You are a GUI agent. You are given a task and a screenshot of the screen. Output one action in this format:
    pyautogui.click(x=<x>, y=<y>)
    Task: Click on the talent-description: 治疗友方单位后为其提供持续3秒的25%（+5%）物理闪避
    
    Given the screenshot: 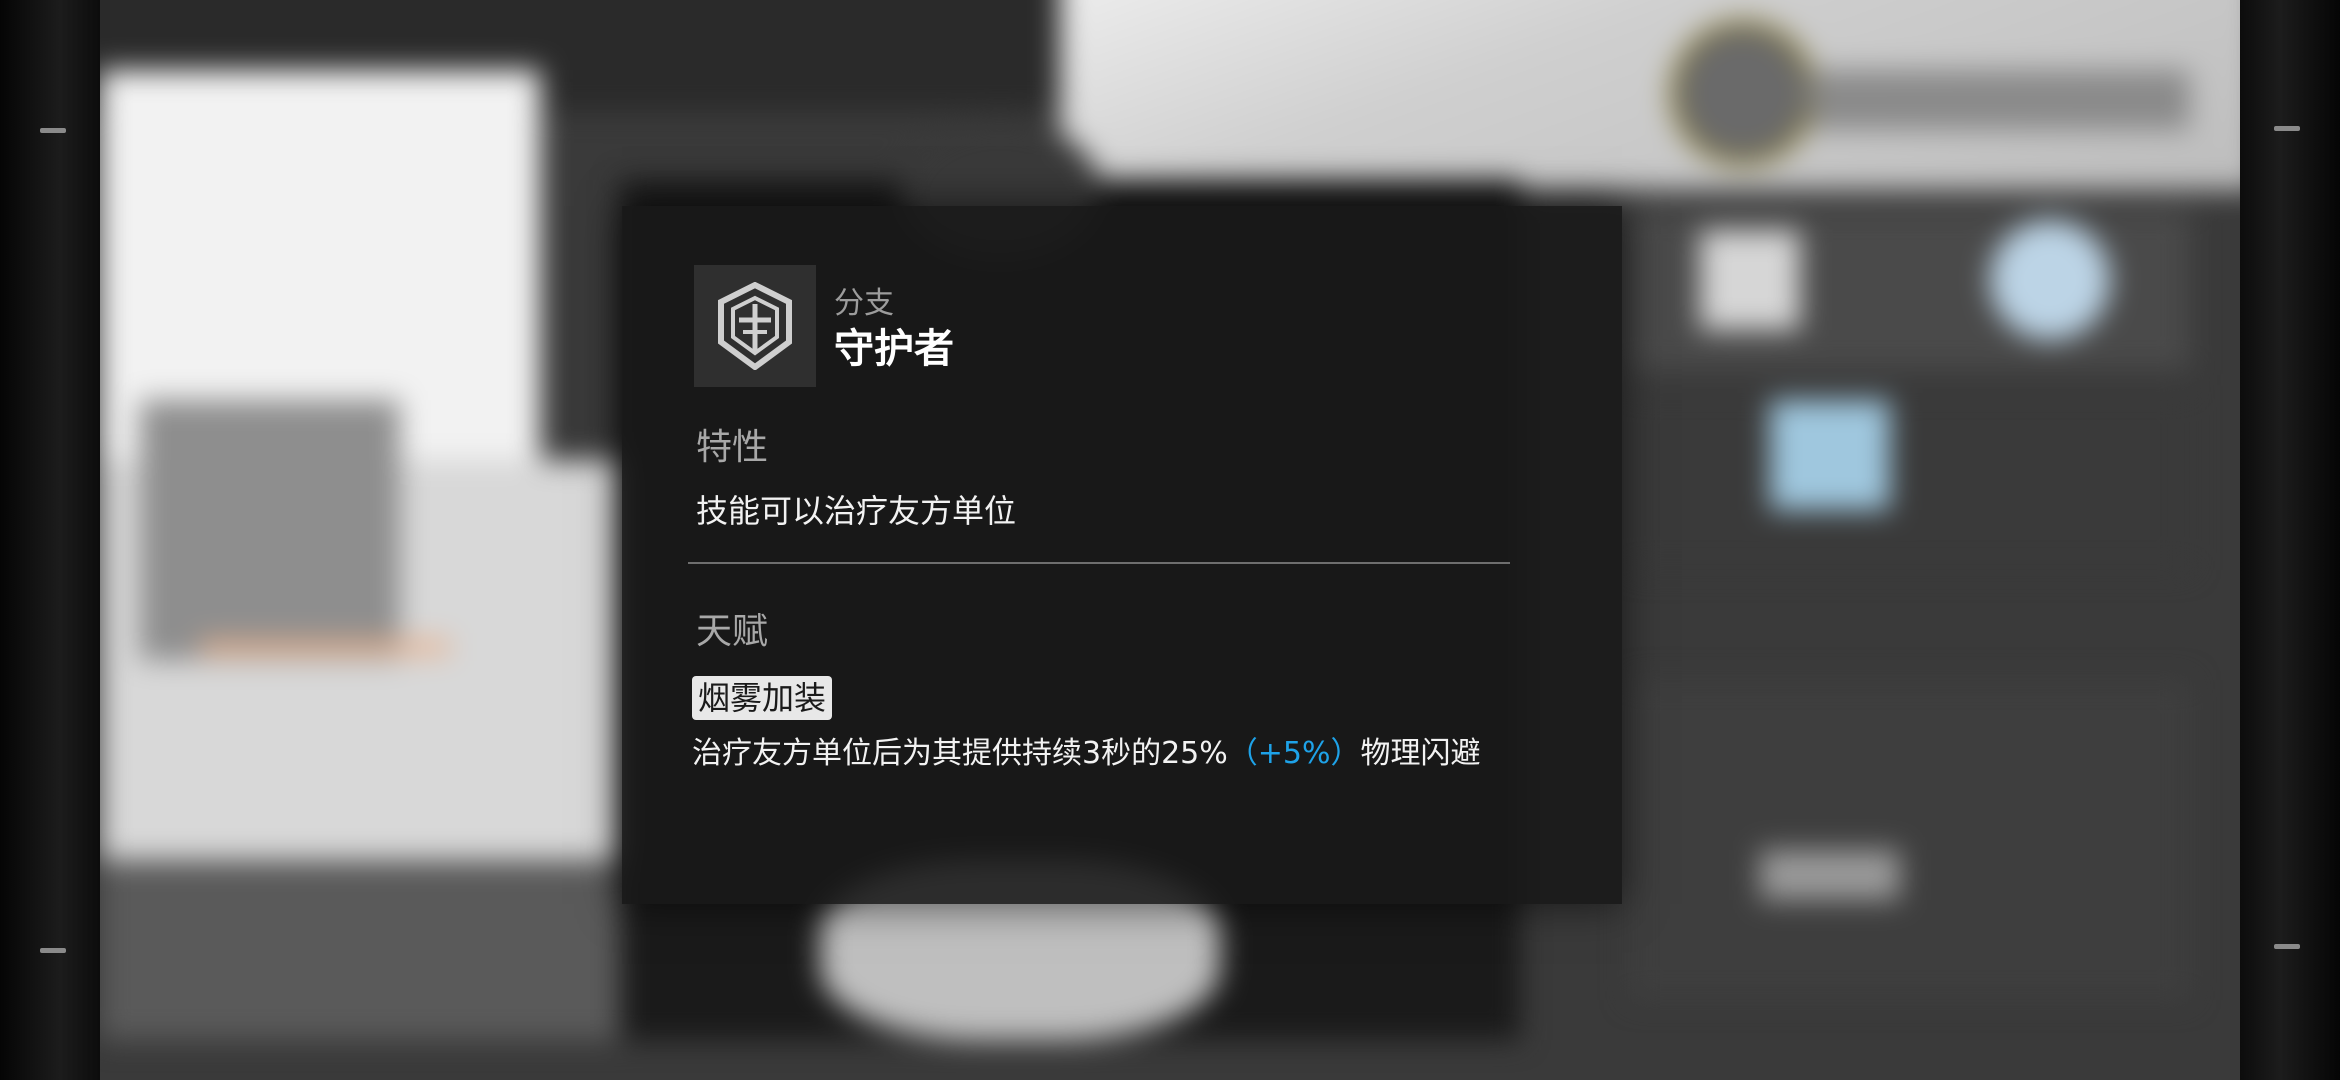 What is the action you would take?
    pyautogui.click(x=1086, y=750)
    